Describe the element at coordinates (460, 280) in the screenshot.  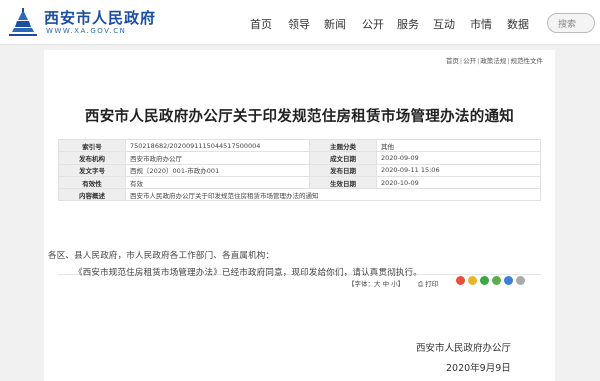
I see `share-weibo-icon` at that location.